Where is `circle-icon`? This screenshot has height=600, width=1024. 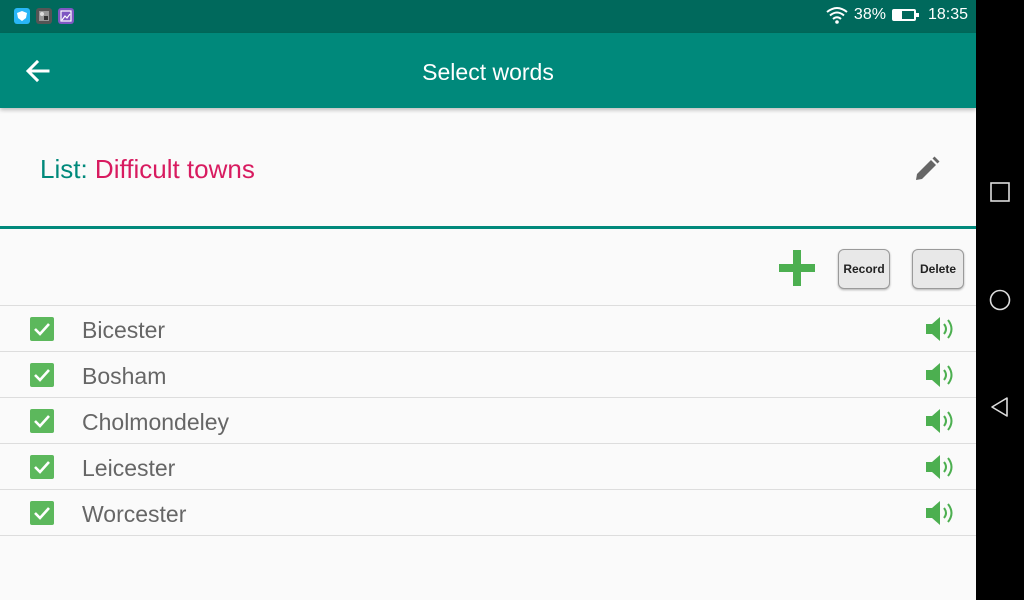
circle-icon is located at coordinates (1000, 300).